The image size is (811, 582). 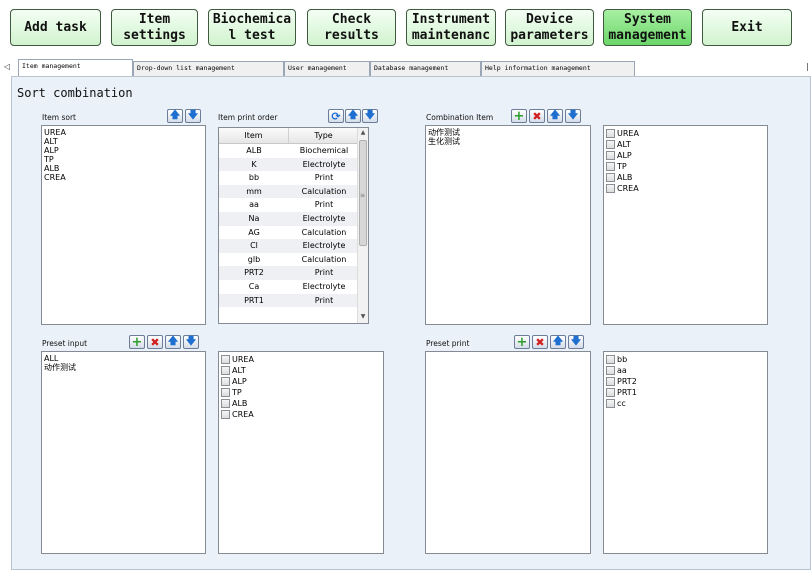 I want to click on print-order-down-icon: 🡇, so click(x=370, y=116).